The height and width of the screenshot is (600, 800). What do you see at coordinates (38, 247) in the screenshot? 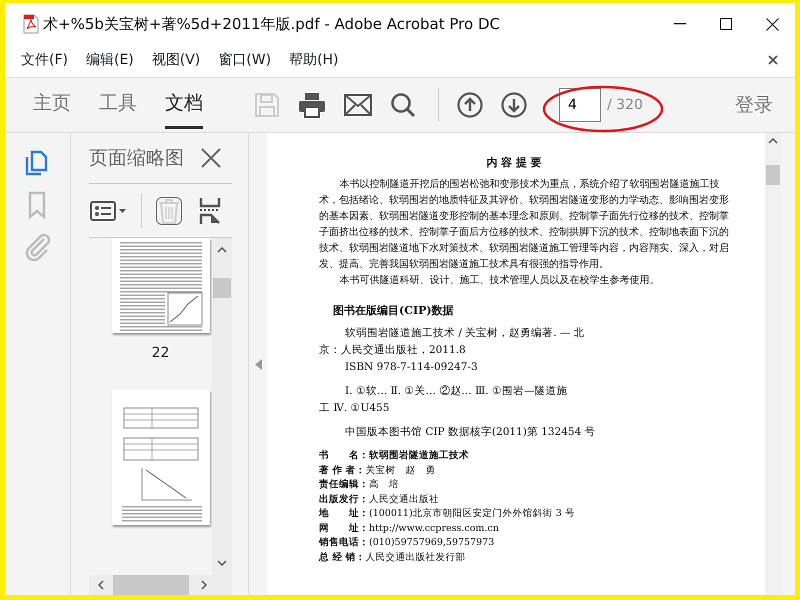
I see `paperclip-icon` at bounding box center [38, 247].